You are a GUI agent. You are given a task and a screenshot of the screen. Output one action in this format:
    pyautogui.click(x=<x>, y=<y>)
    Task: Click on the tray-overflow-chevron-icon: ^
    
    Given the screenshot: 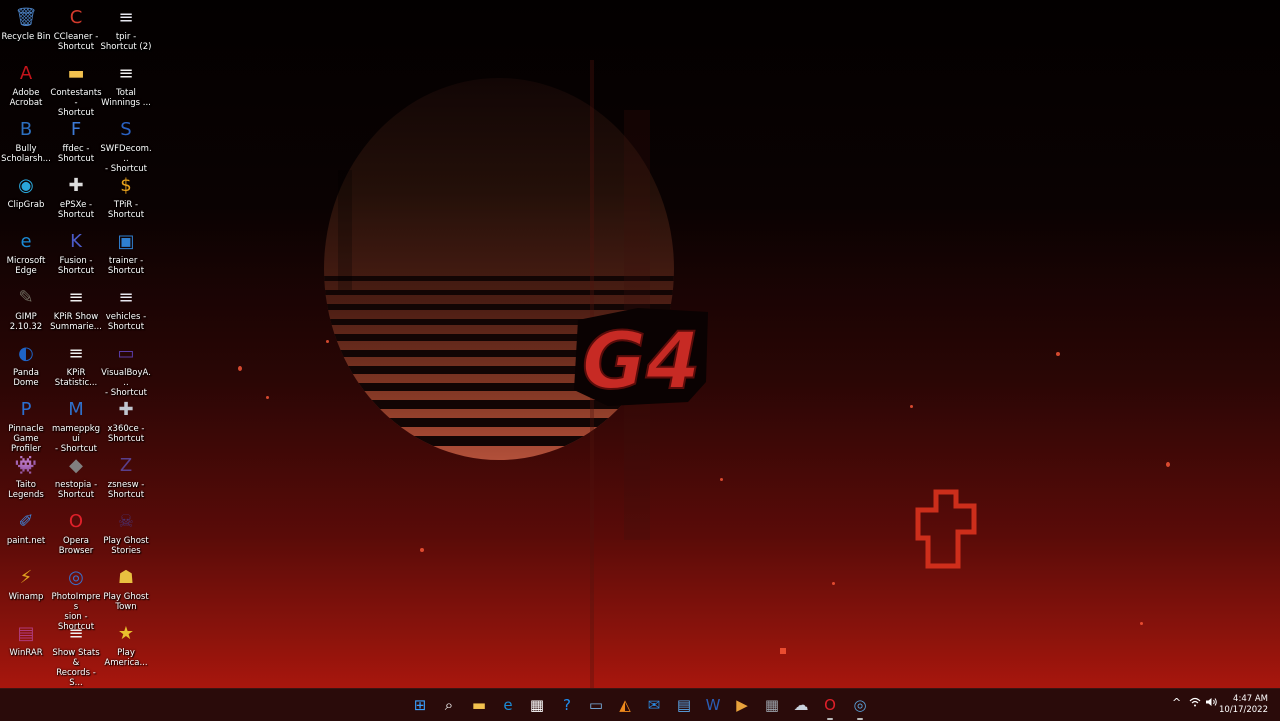 What is the action you would take?
    pyautogui.click(x=1176, y=702)
    